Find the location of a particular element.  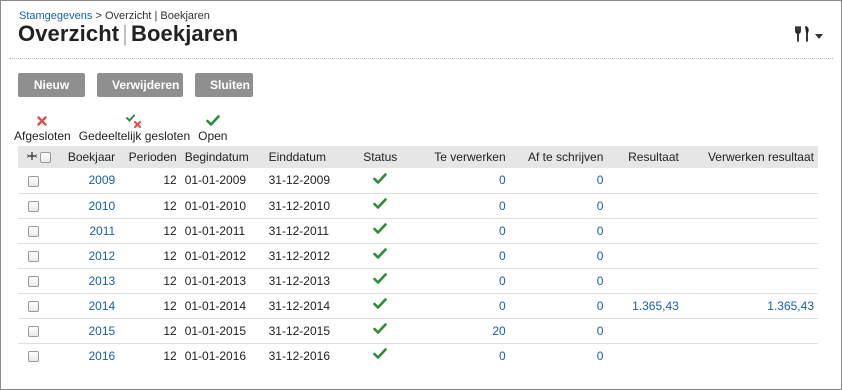

partial-check-icon is located at coordinates (134, 121).